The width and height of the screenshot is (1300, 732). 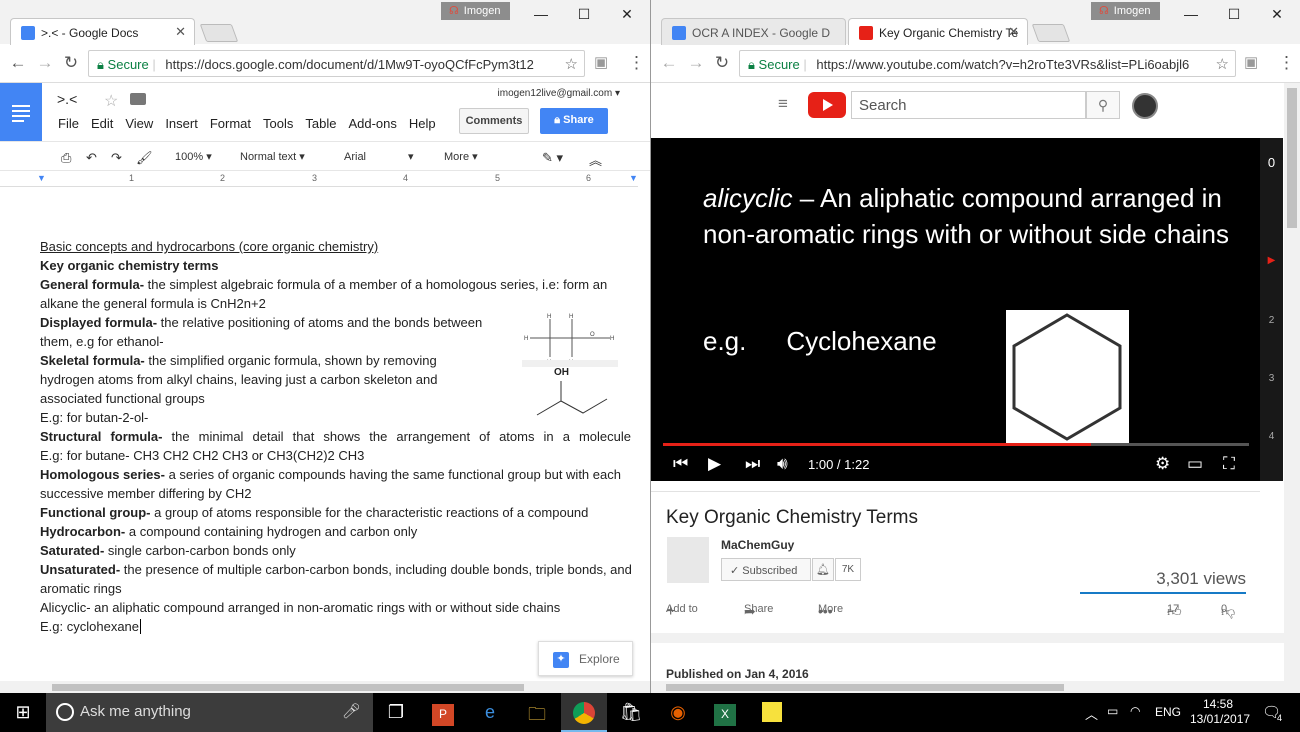 What do you see at coordinates (766, 569) in the screenshot?
I see `subscribed-button: ✓ Subscribed` at bounding box center [766, 569].